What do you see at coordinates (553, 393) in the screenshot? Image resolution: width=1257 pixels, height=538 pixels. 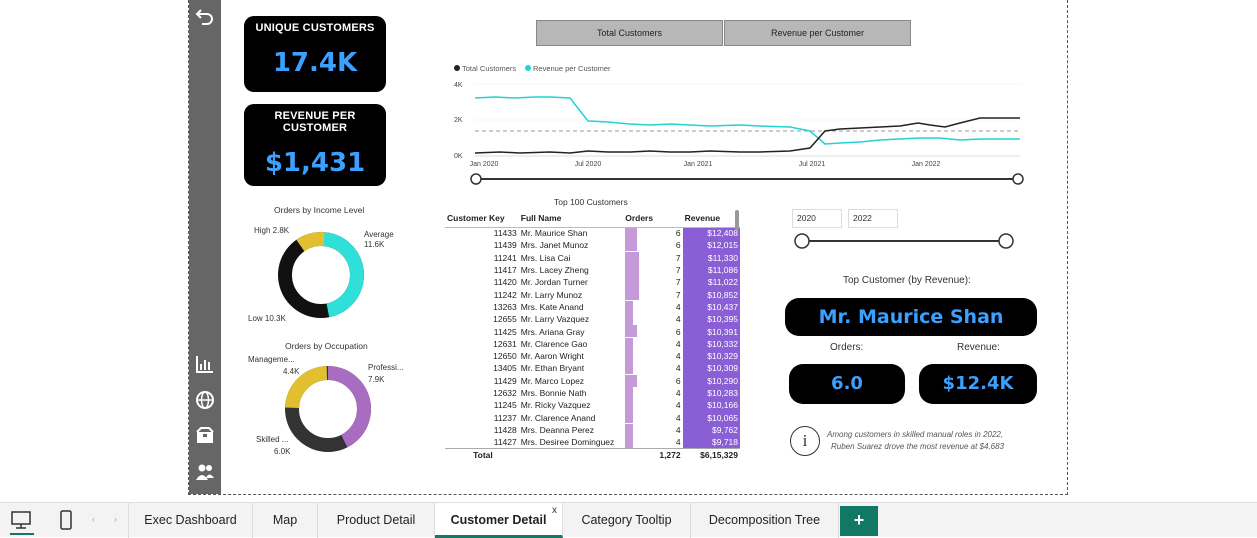 I see `cell-full-name: Mrs. Bonnie Nath` at bounding box center [553, 393].